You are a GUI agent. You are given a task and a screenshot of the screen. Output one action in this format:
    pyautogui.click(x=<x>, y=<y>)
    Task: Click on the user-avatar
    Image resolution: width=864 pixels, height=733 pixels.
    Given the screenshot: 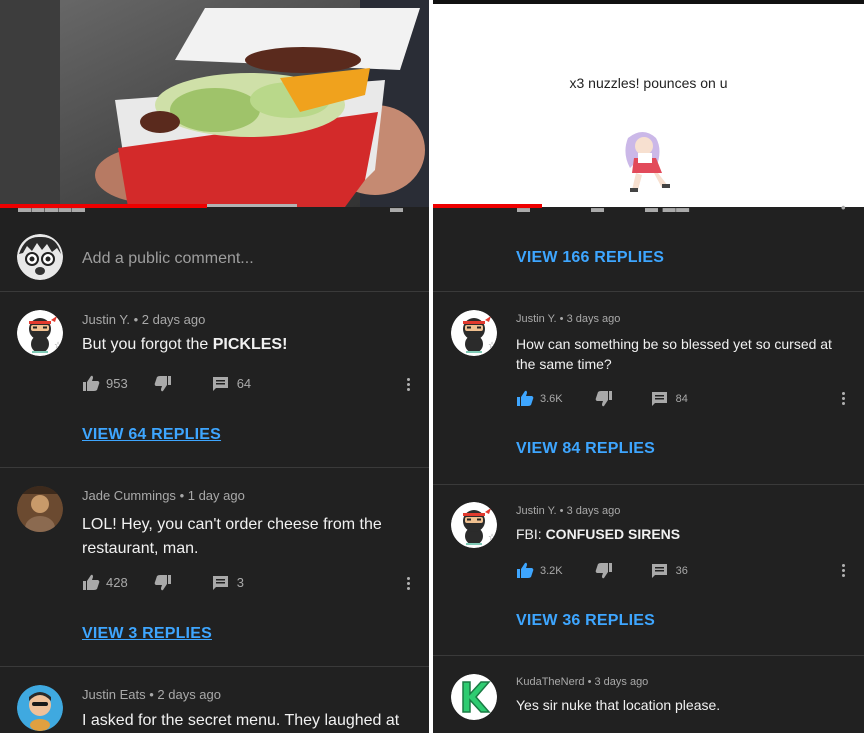 What is the action you would take?
    pyautogui.click(x=40, y=257)
    